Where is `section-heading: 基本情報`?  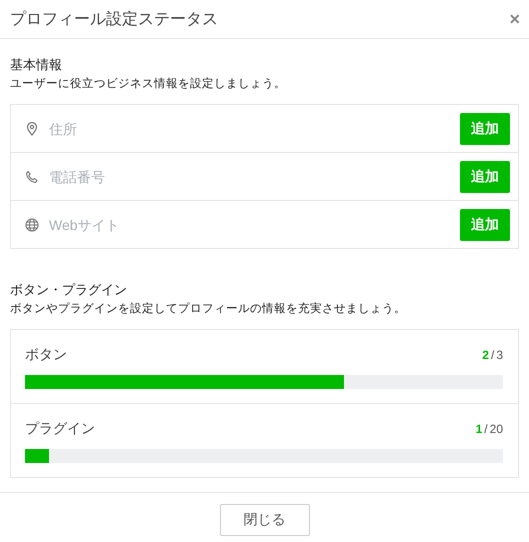 section-heading: 基本情報 is located at coordinates (36, 65).